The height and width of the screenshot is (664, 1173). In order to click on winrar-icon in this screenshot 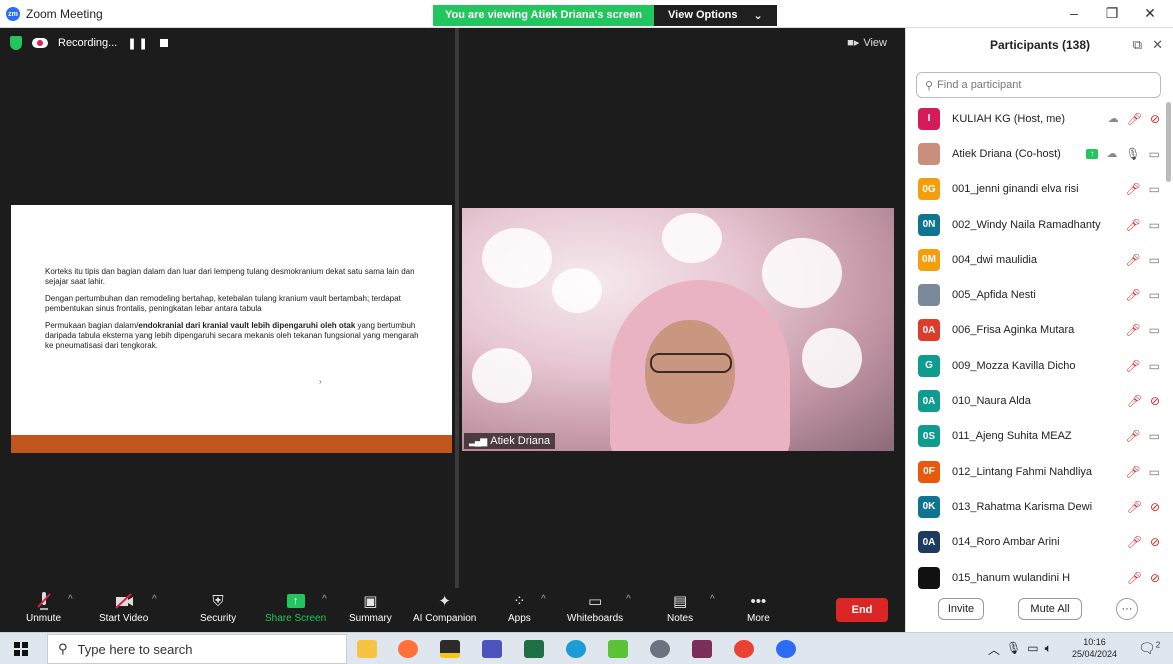, I will do `click(702, 649)`.